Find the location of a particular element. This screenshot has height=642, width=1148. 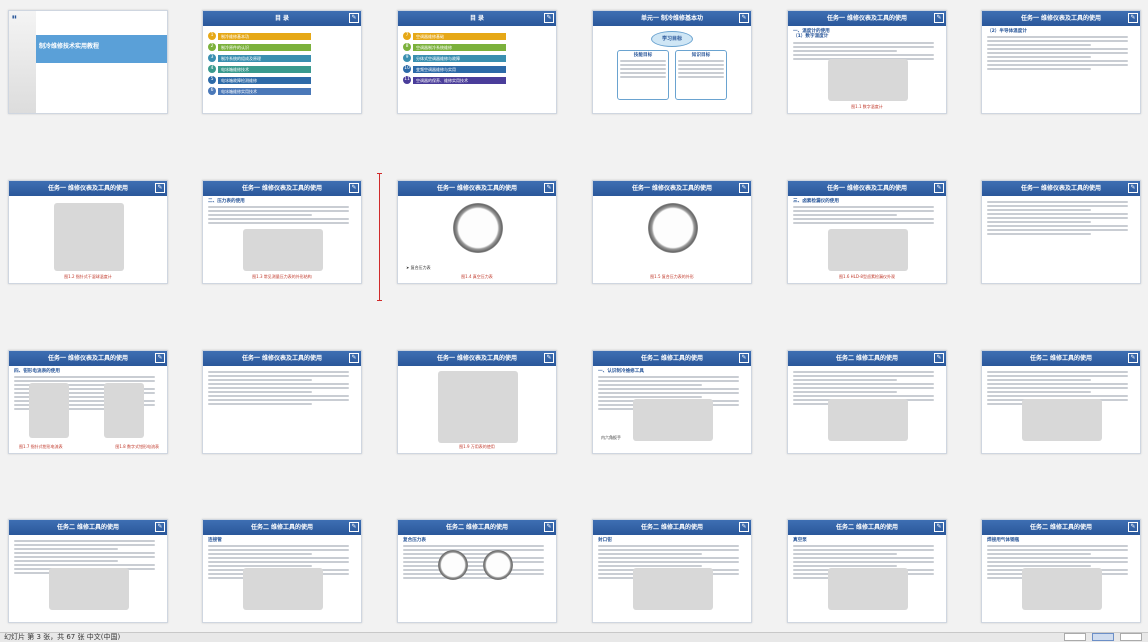

slide-thumbnail-7: 任务一 维修仪表及工具的使用 ✎ 图1.2 指针式干湿球温度计 is located at coordinates (88, 232).